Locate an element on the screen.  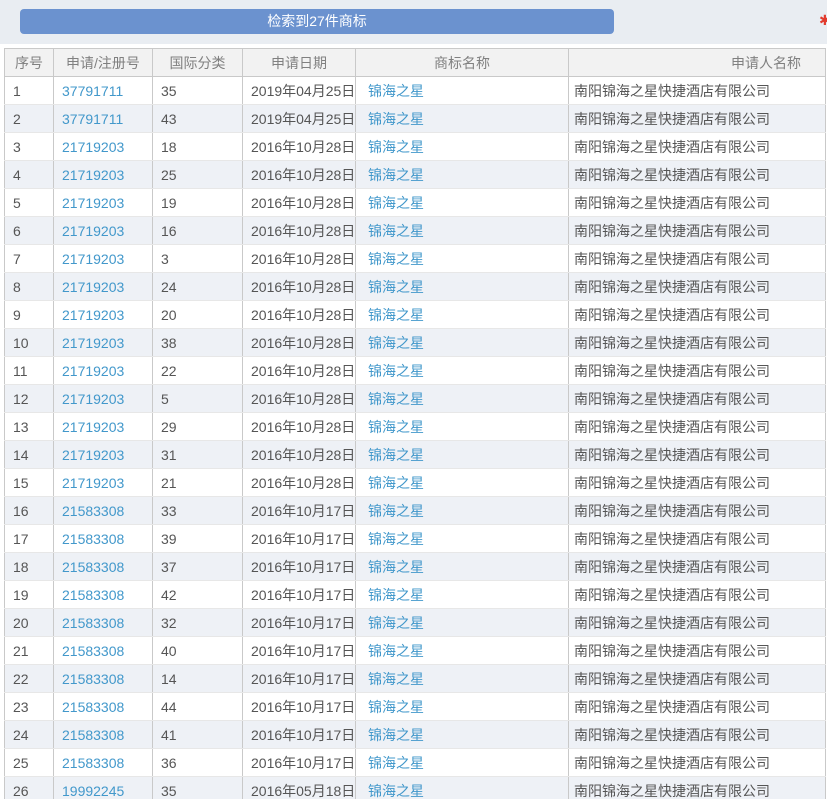
column-header-intl-class: 国际分类 is located at coordinates (197, 62).